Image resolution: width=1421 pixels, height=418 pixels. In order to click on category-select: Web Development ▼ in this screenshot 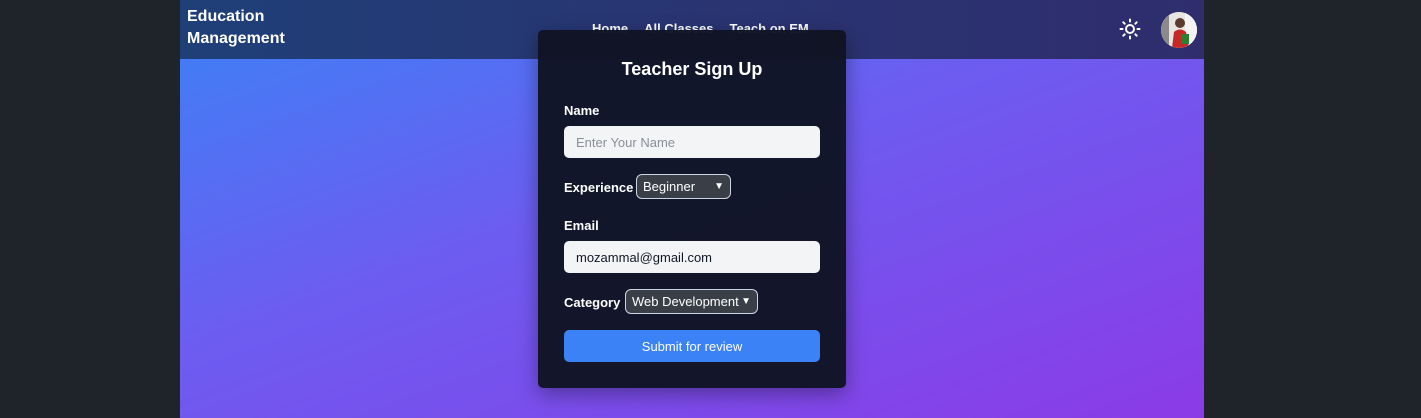, I will do `click(691, 301)`.